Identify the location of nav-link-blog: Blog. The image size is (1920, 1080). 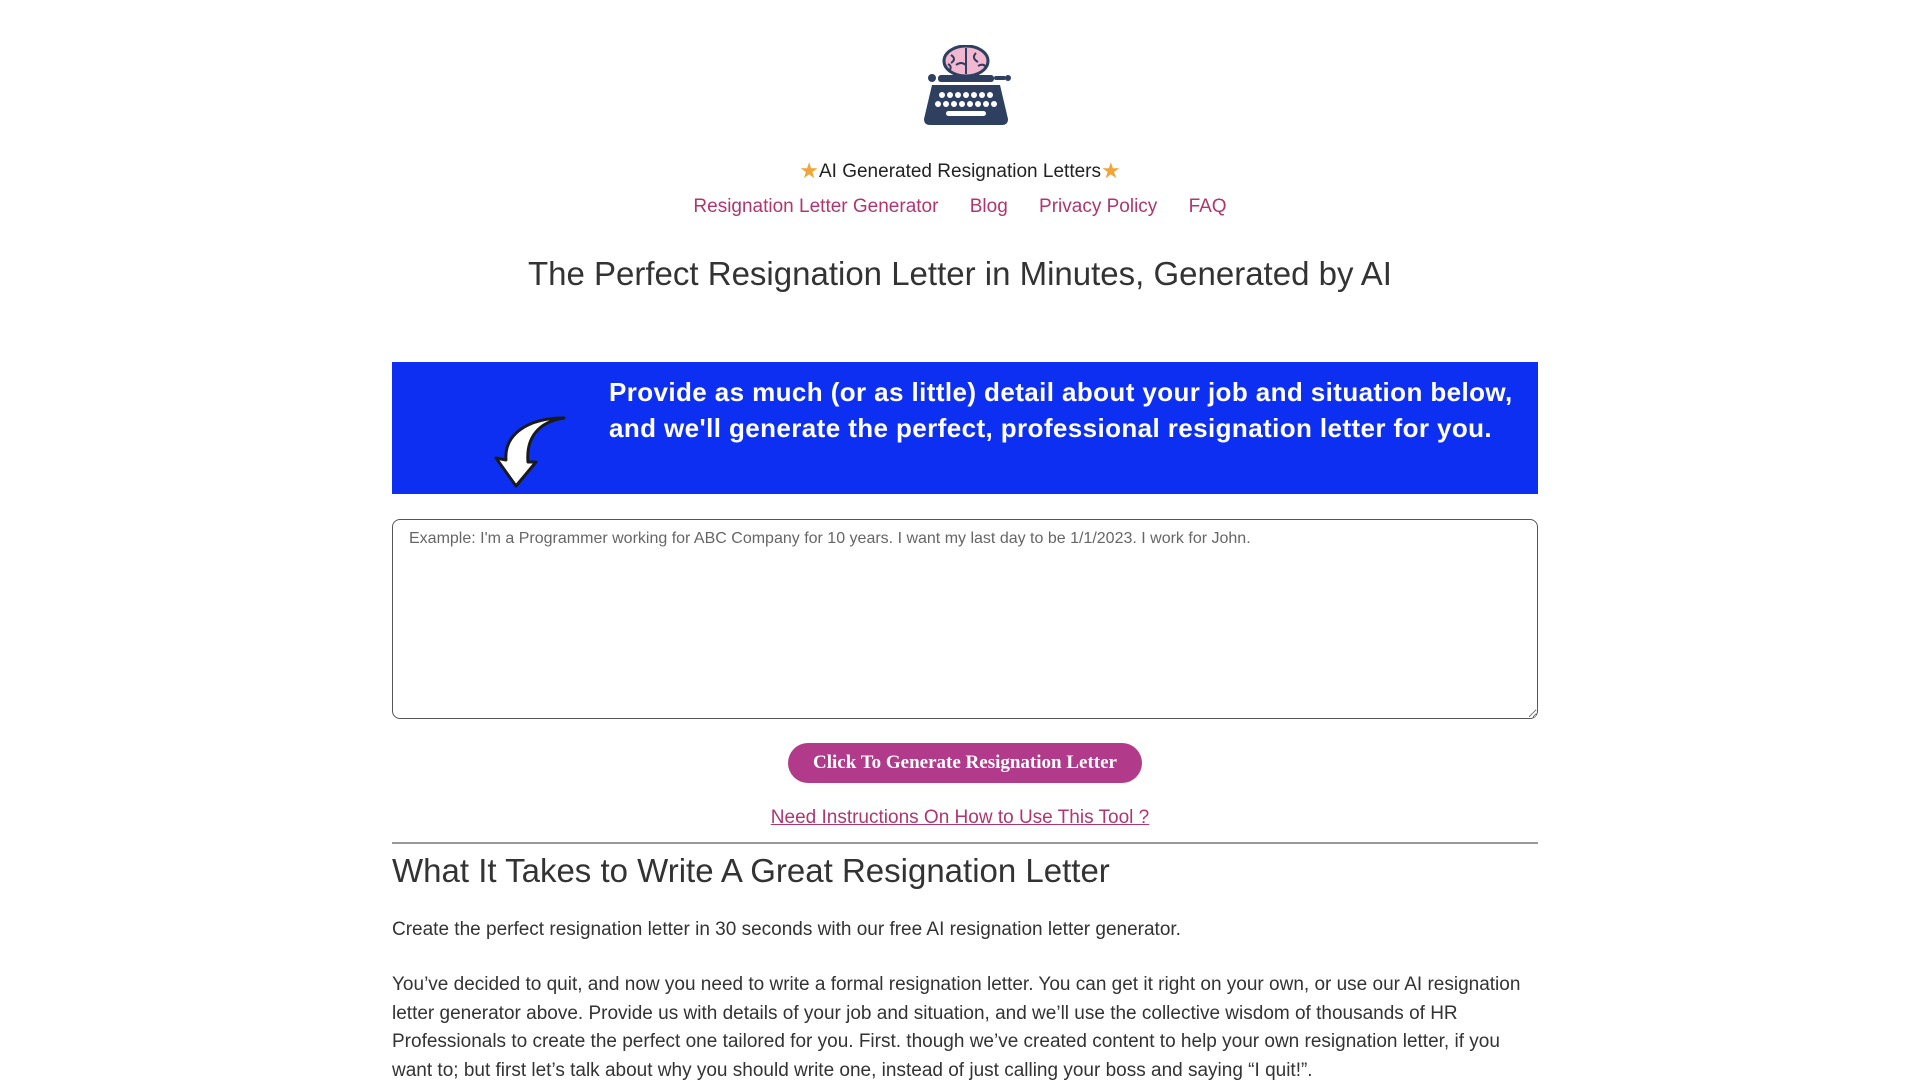
(989, 206).